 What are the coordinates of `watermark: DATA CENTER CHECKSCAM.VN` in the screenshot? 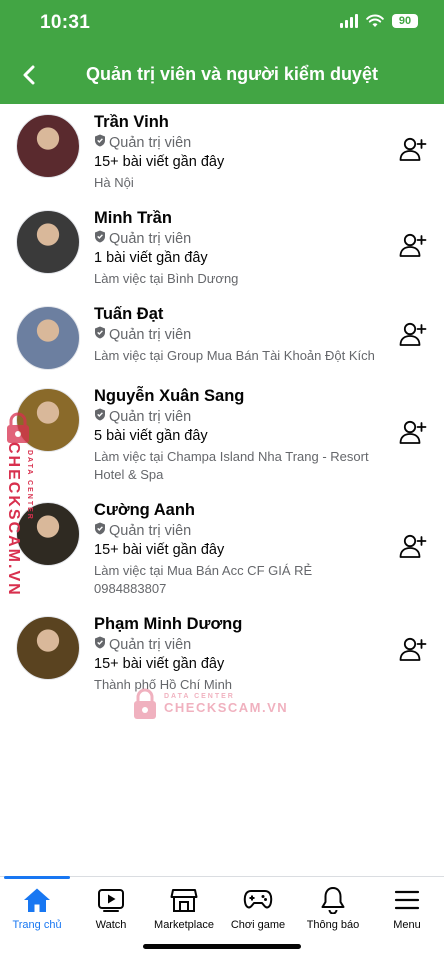 It's located at (210, 704).